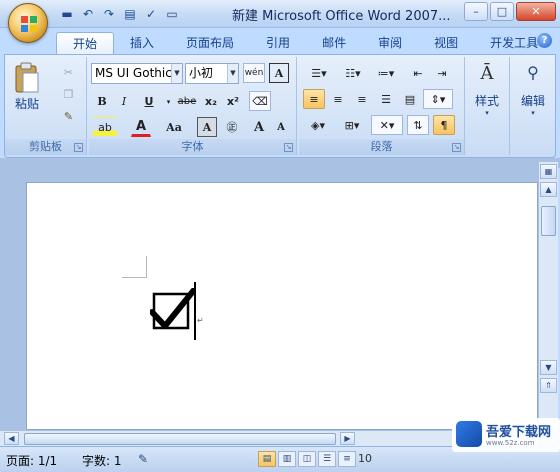 The width and height of the screenshot is (560, 472). What do you see at coordinates (173, 311) in the screenshot?
I see `checked-box-symbol` at bounding box center [173, 311].